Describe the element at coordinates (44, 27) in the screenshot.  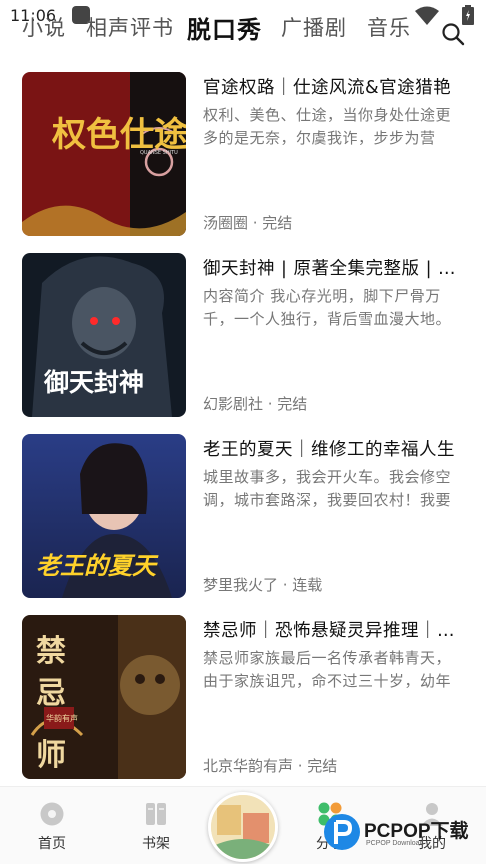
I see `tab-novel: 小说` at that location.